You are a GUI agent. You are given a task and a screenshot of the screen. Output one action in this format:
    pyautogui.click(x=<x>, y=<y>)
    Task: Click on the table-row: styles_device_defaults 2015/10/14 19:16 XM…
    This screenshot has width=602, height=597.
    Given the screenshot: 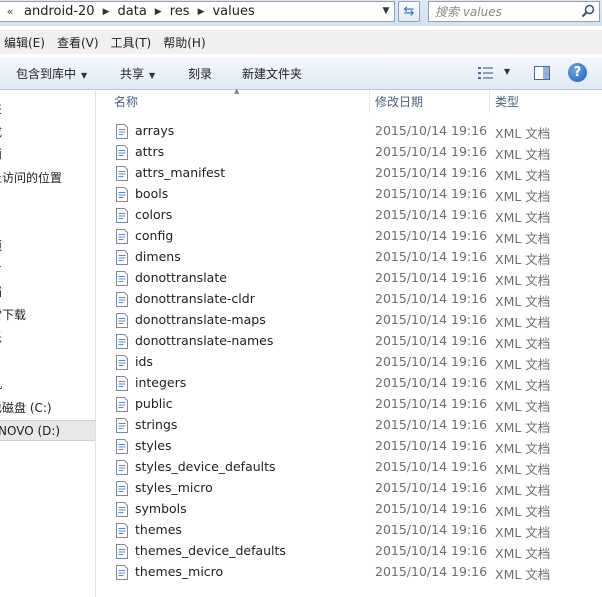 What is the action you would take?
    pyautogui.click(x=351, y=467)
    